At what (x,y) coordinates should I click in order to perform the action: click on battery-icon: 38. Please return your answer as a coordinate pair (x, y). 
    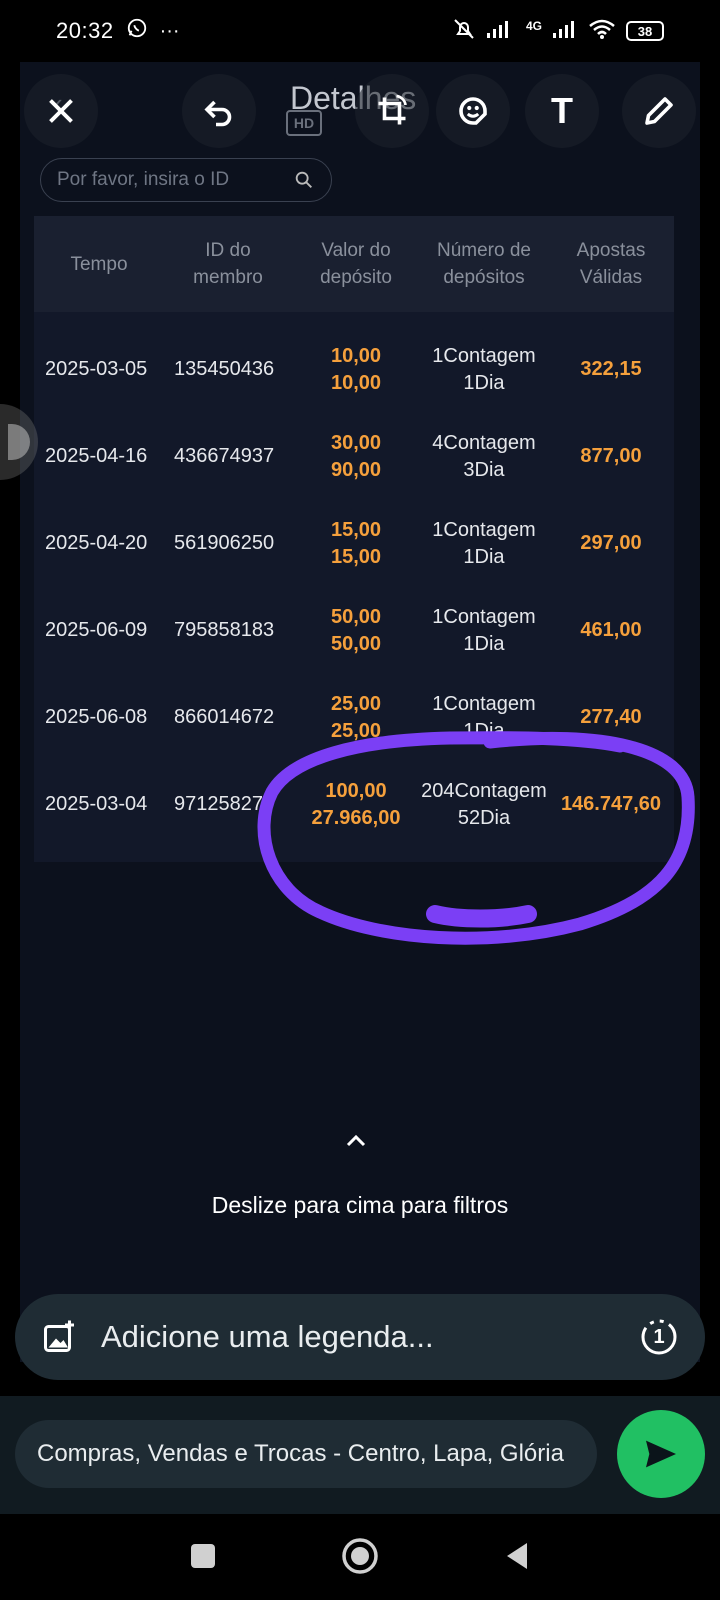
    Looking at the image, I should click on (645, 31).